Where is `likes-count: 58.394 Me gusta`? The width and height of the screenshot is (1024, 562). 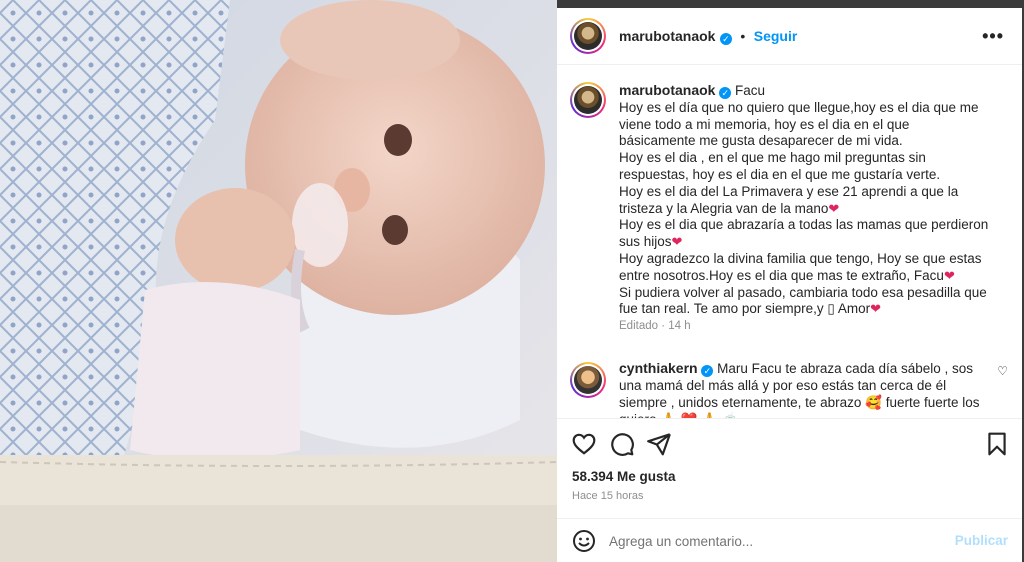 likes-count: 58.394 Me gusta is located at coordinates (624, 476).